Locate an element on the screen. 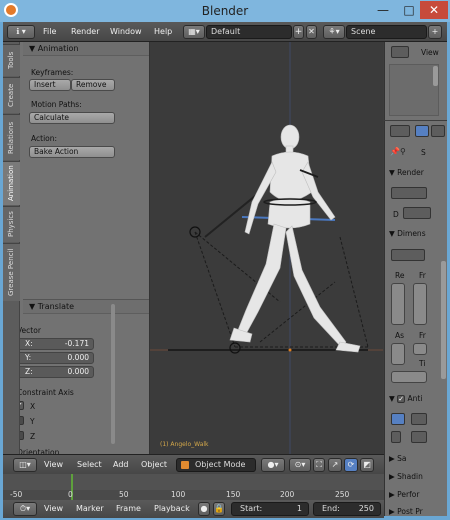  bake-action-button: Bake Action is located at coordinates (72, 152).